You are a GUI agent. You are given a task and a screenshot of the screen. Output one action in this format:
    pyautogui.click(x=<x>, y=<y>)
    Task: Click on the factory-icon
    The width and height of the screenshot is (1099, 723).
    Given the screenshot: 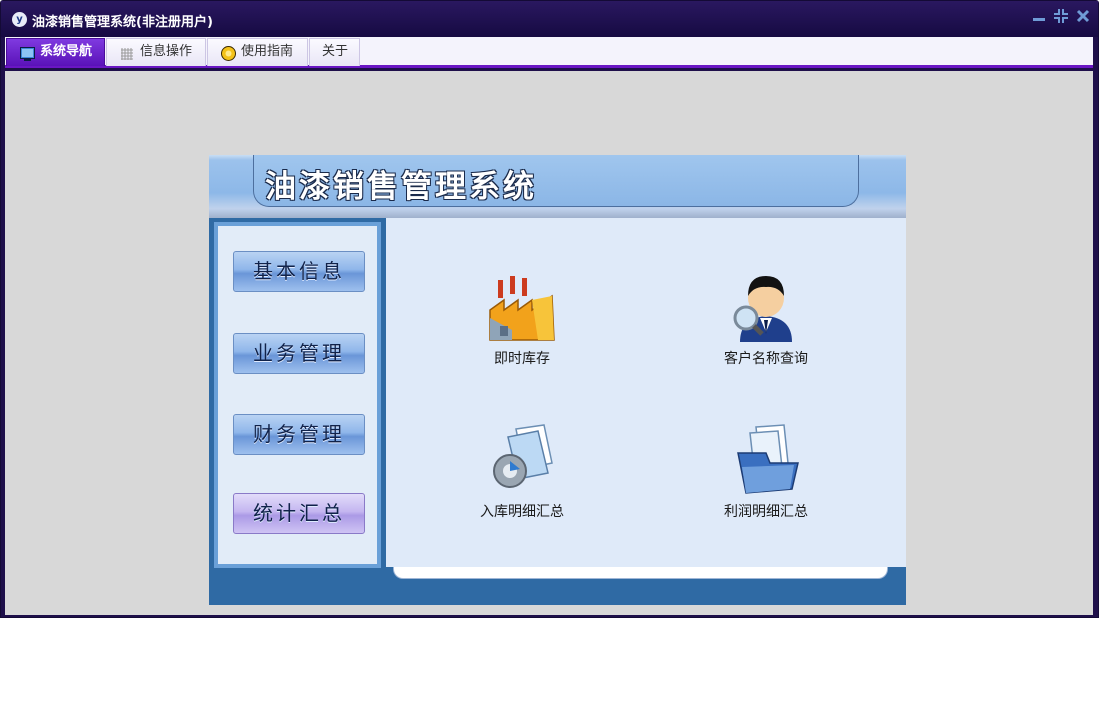 What is the action you would take?
    pyautogui.click(x=522, y=307)
    